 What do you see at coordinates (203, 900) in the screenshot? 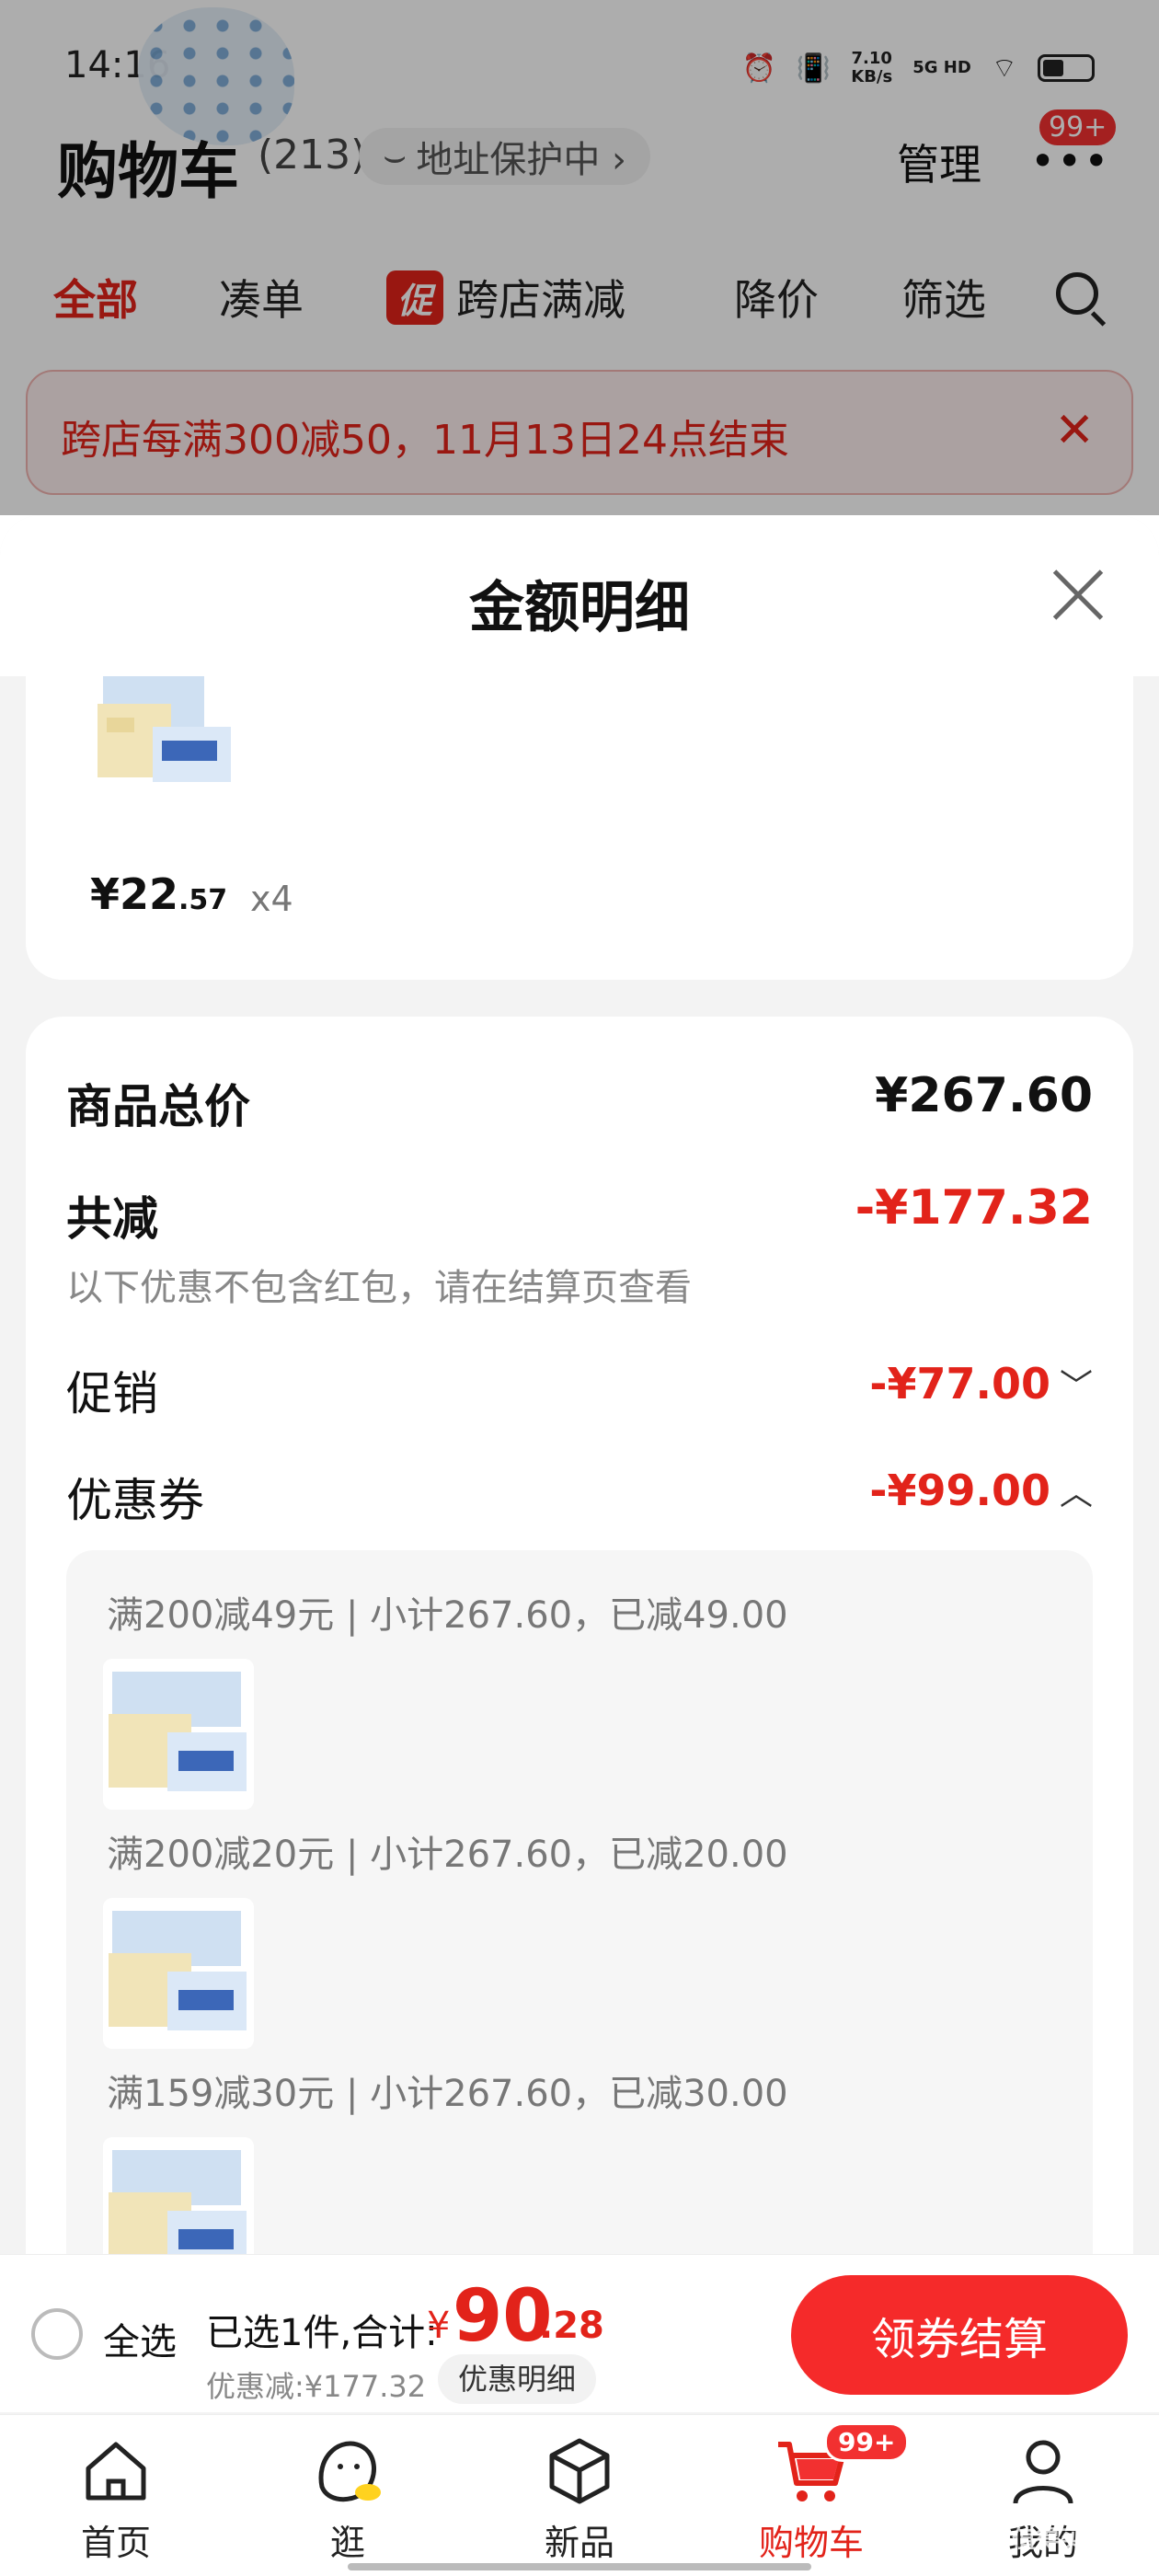
I see `price-decimal: .57` at bounding box center [203, 900].